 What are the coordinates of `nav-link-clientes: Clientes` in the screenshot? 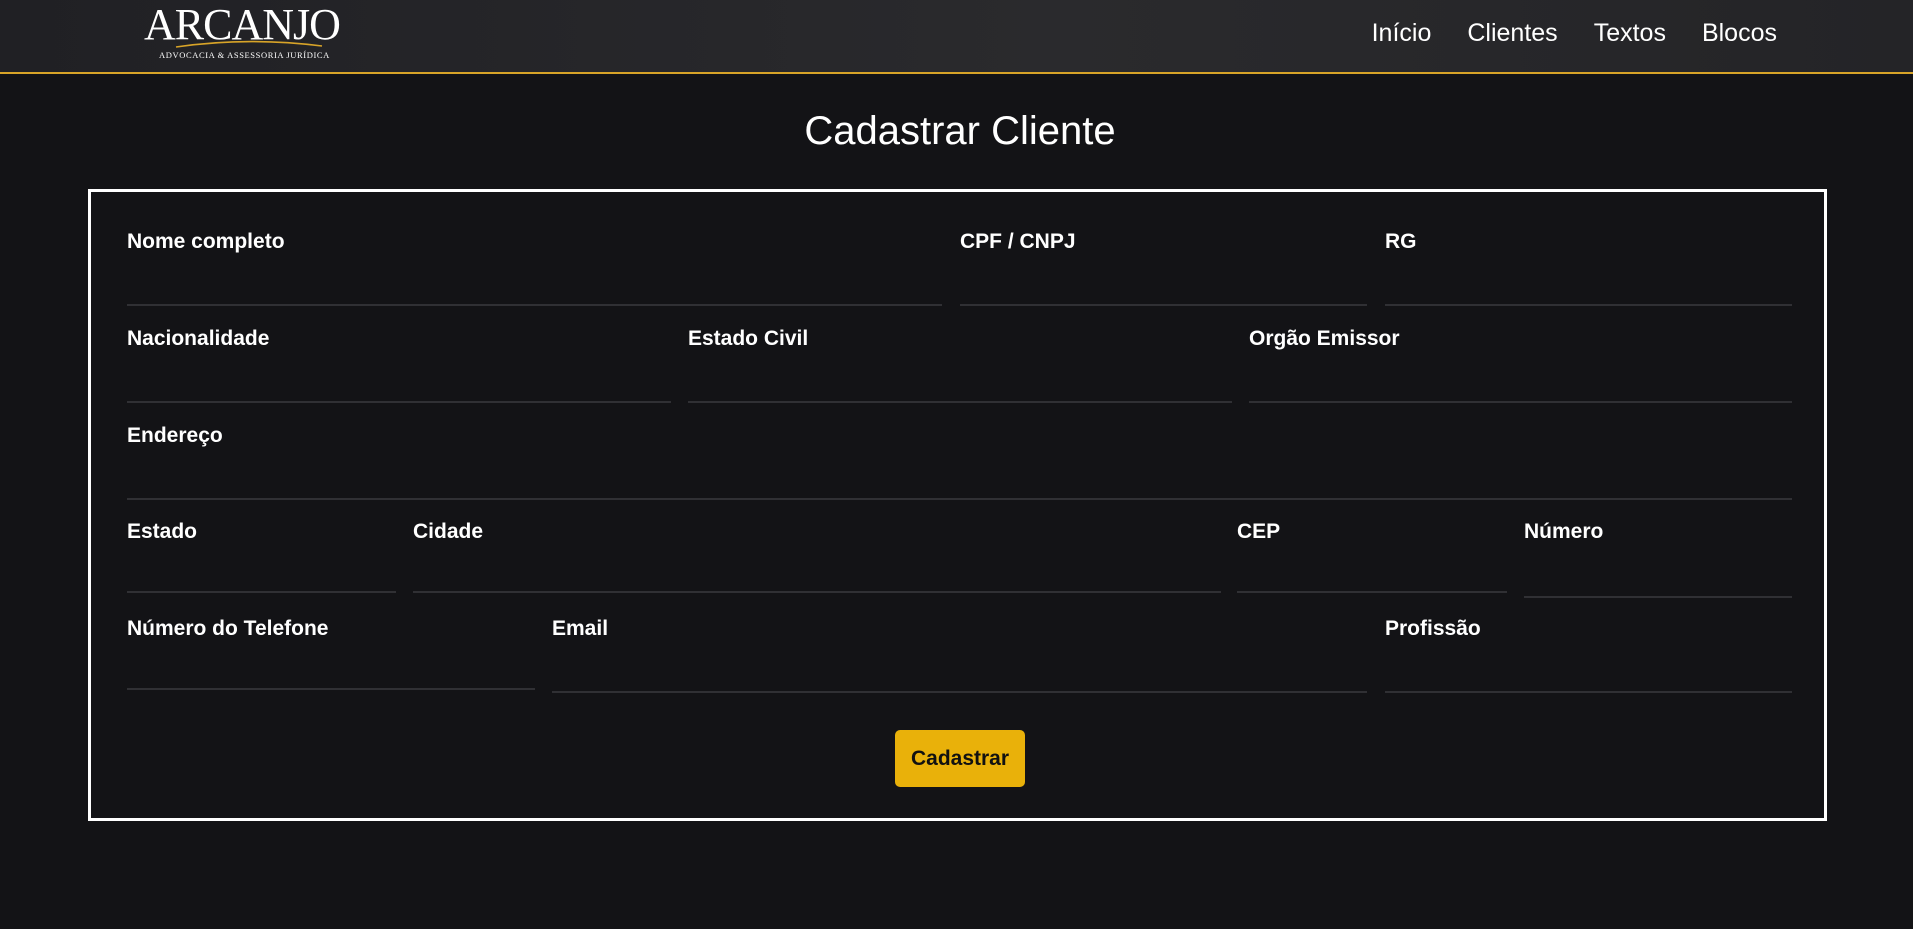 It's located at (1512, 33).